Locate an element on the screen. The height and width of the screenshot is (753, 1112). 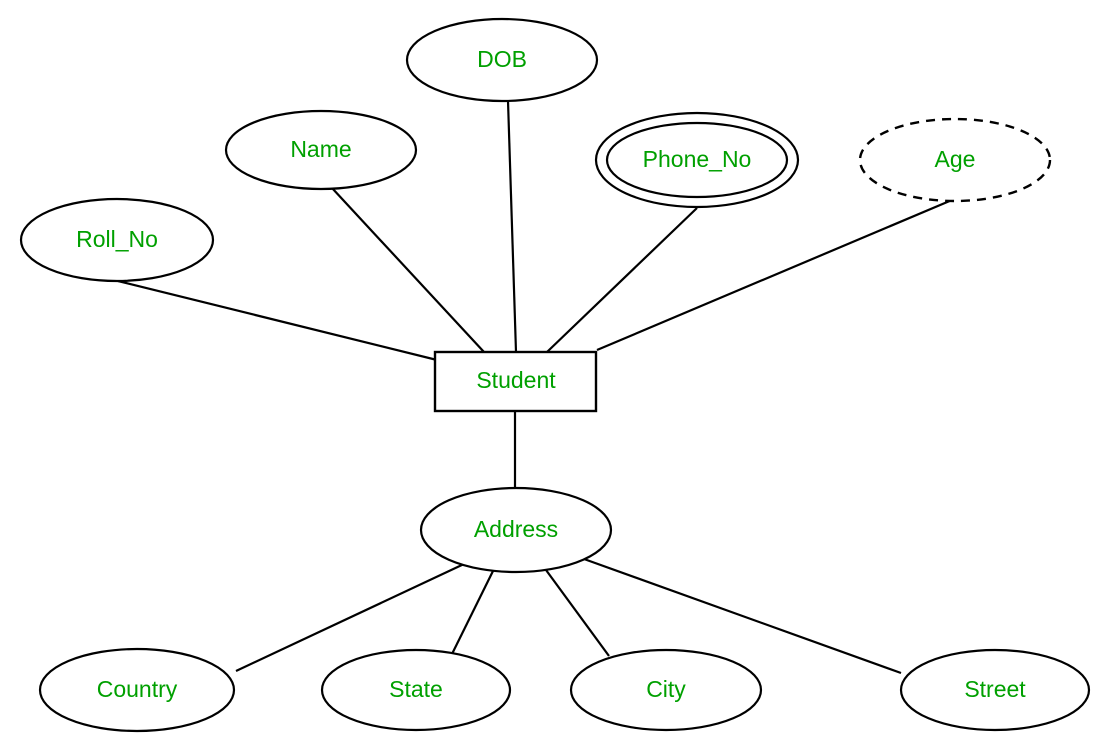
name-label: Name is located at coordinates (320, 149).